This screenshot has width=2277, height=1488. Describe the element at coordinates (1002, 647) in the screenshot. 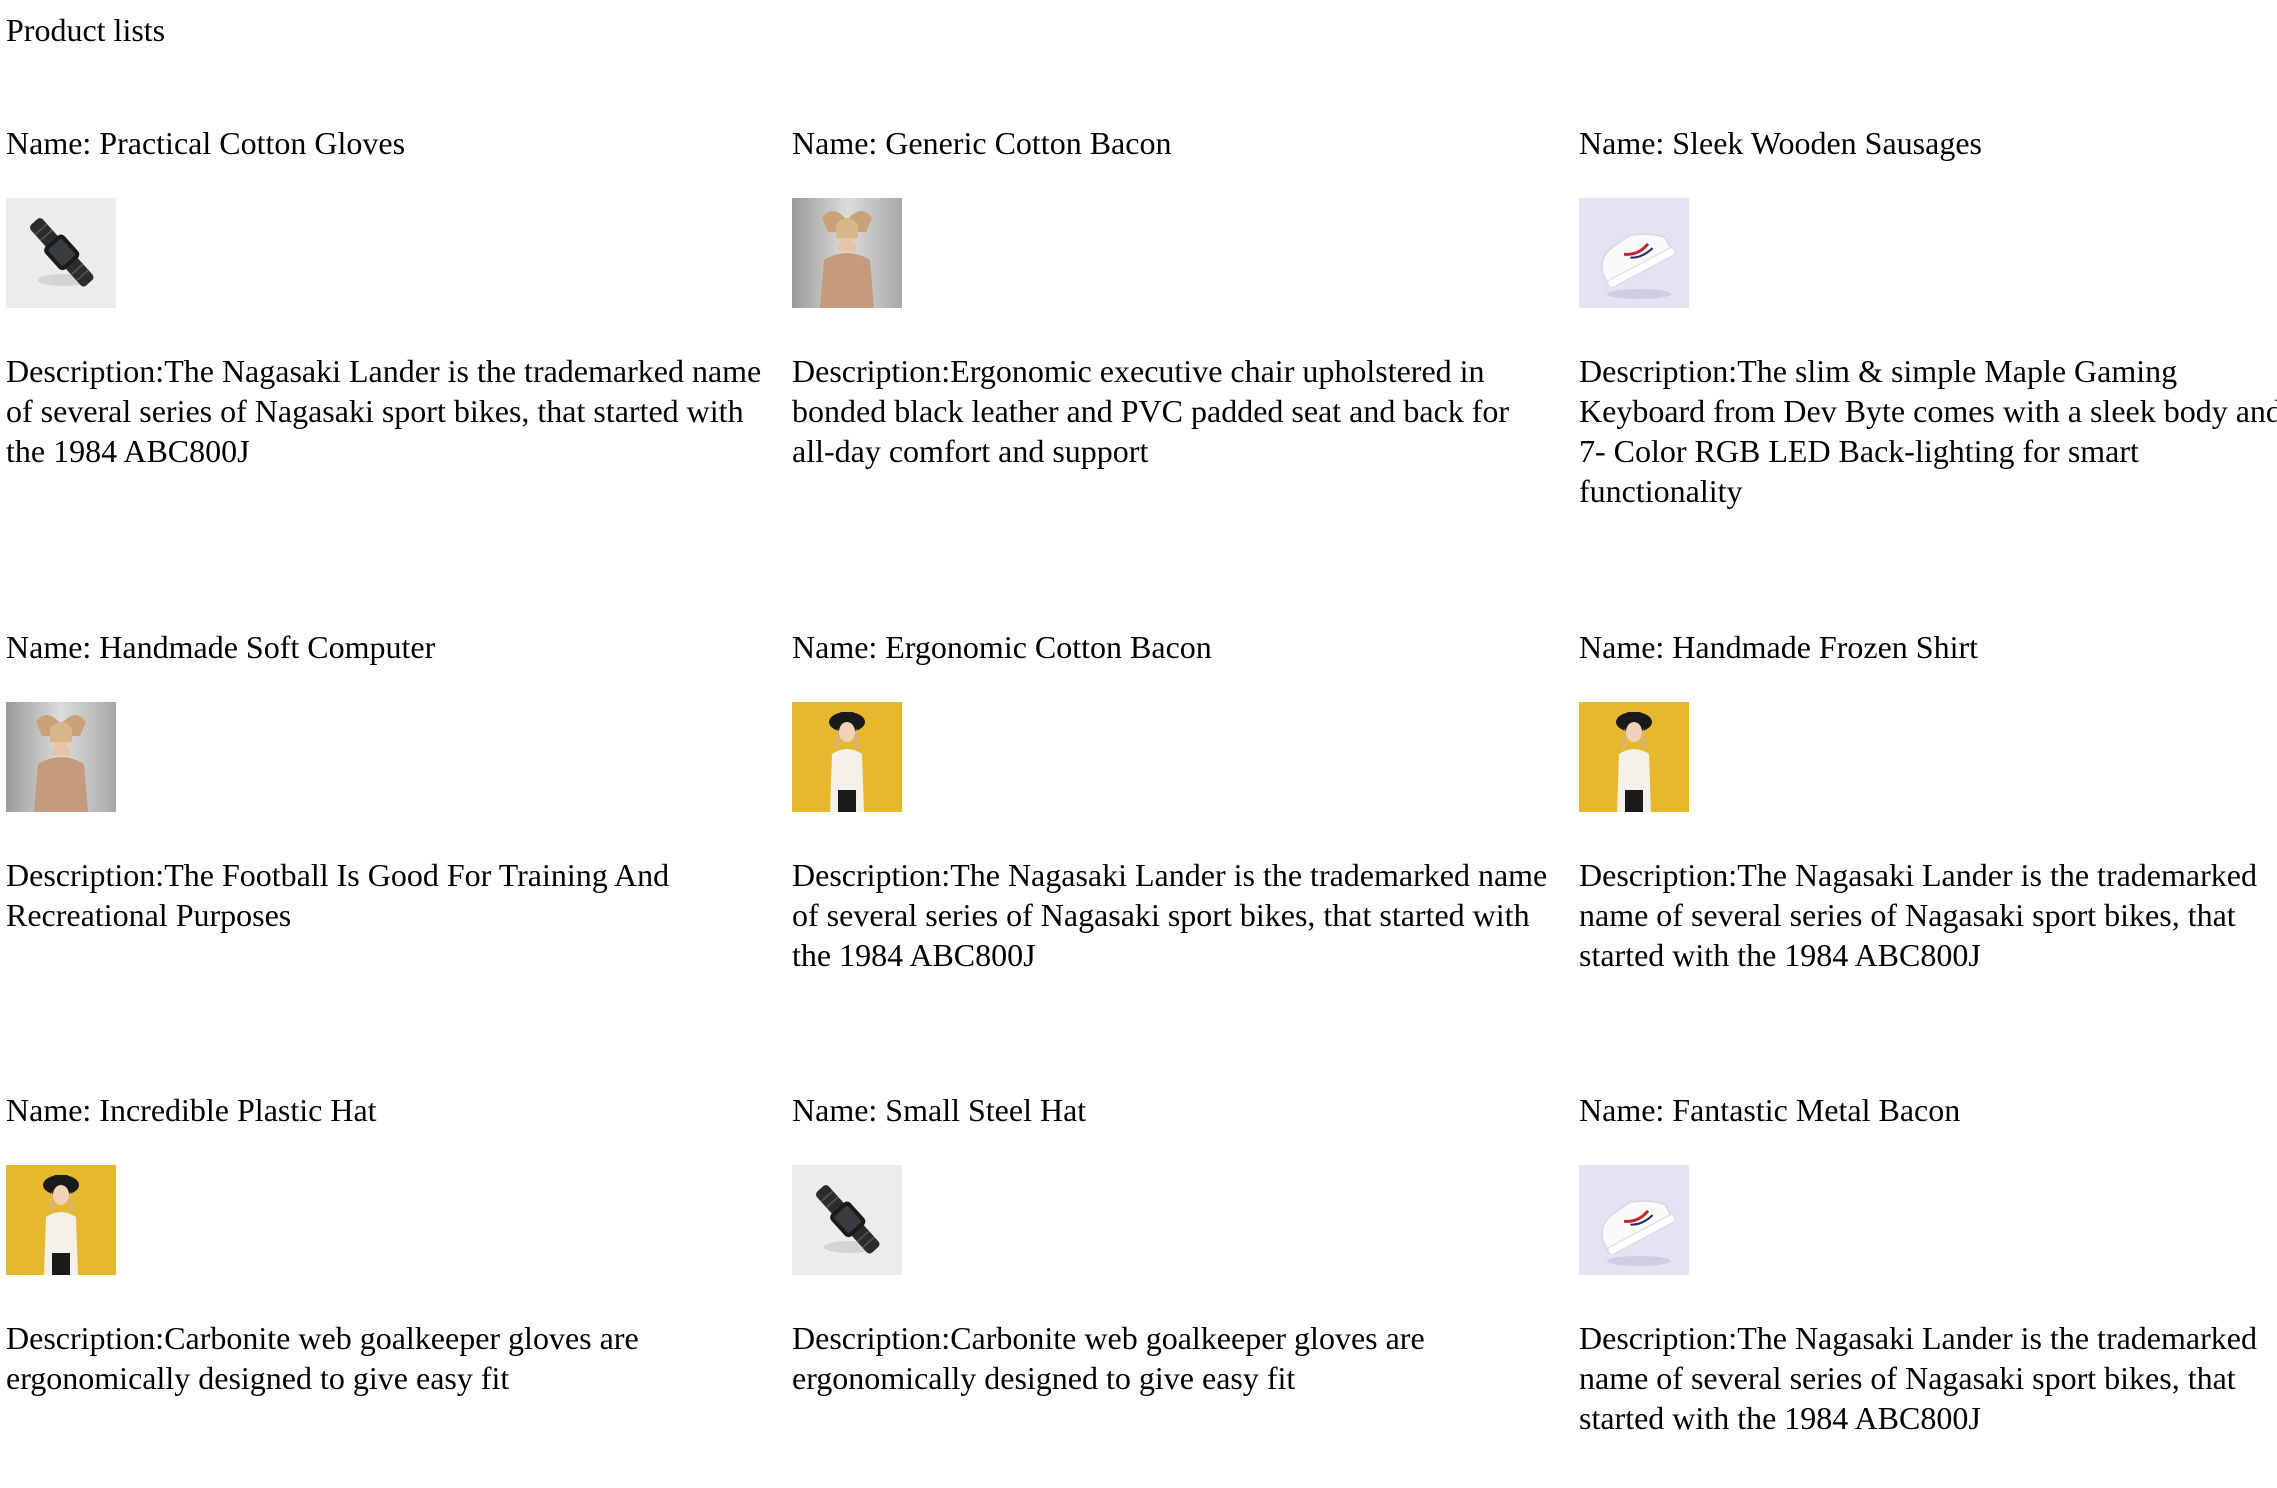

I see `product-name: Name: Ergonomic Cotton Bacon` at that location.